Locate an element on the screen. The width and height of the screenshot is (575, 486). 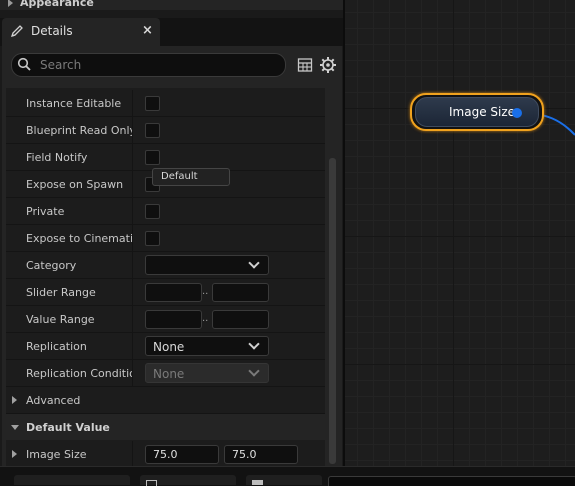
tab-details: Details × is located at coordinates (81, 32).